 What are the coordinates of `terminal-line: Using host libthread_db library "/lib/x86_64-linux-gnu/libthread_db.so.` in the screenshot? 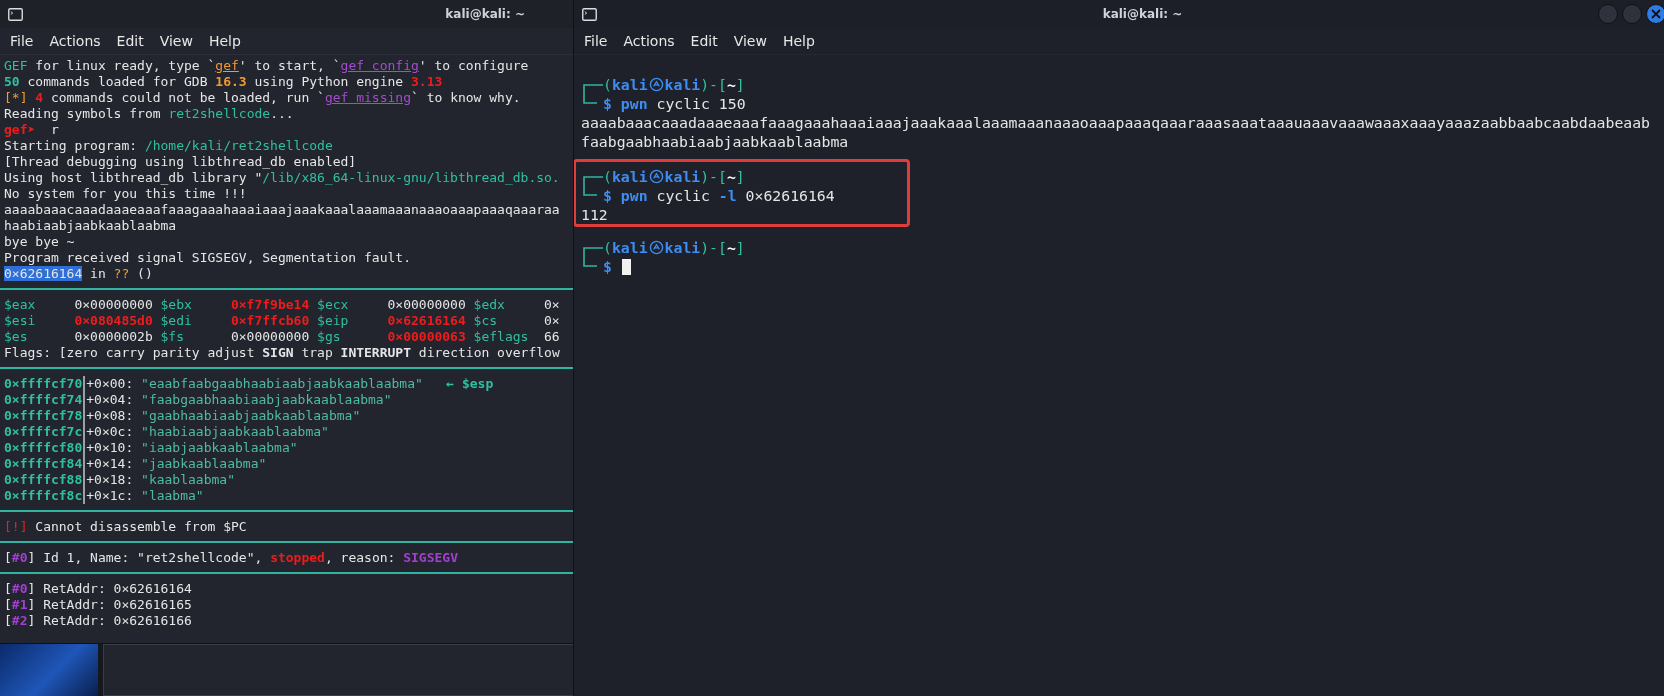 It's located at (282, 178).